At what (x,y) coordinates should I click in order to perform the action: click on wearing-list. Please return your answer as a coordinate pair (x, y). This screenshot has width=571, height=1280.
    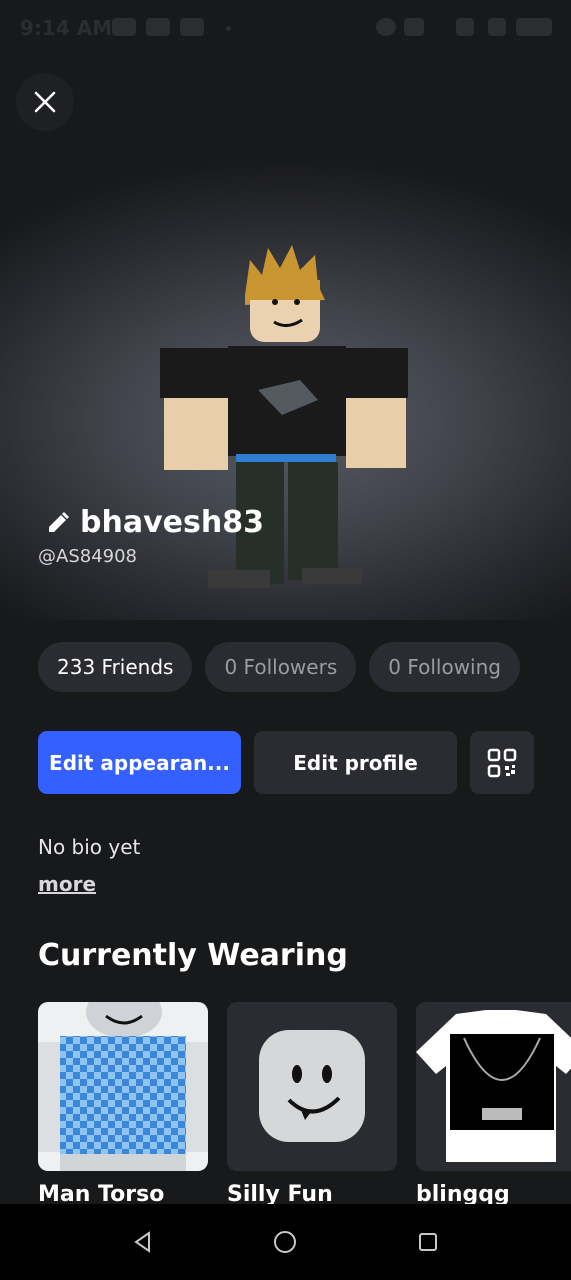
    Looking at the image, I should click on (304, 1086).